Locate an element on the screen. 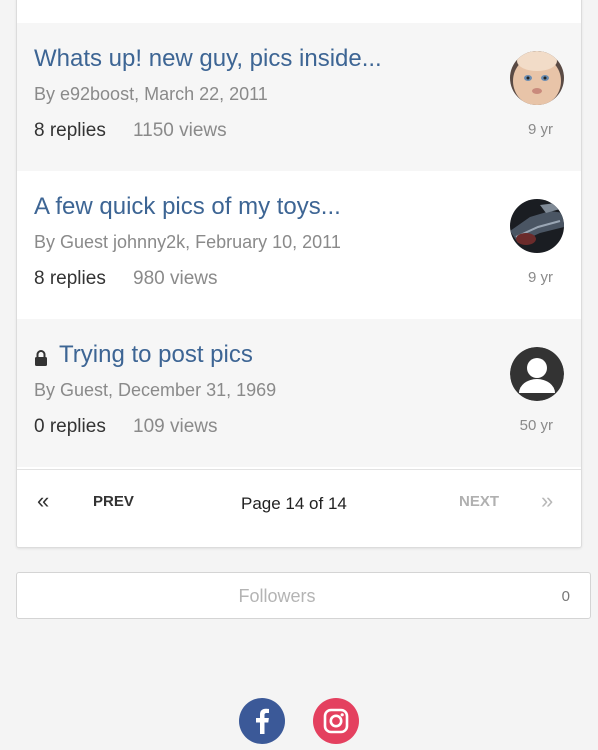 Image resolution: width=598 pixels, height=750 pixels. topic-meta: By e92boost, March 22, 2011 is located at coordinates (151, 94).